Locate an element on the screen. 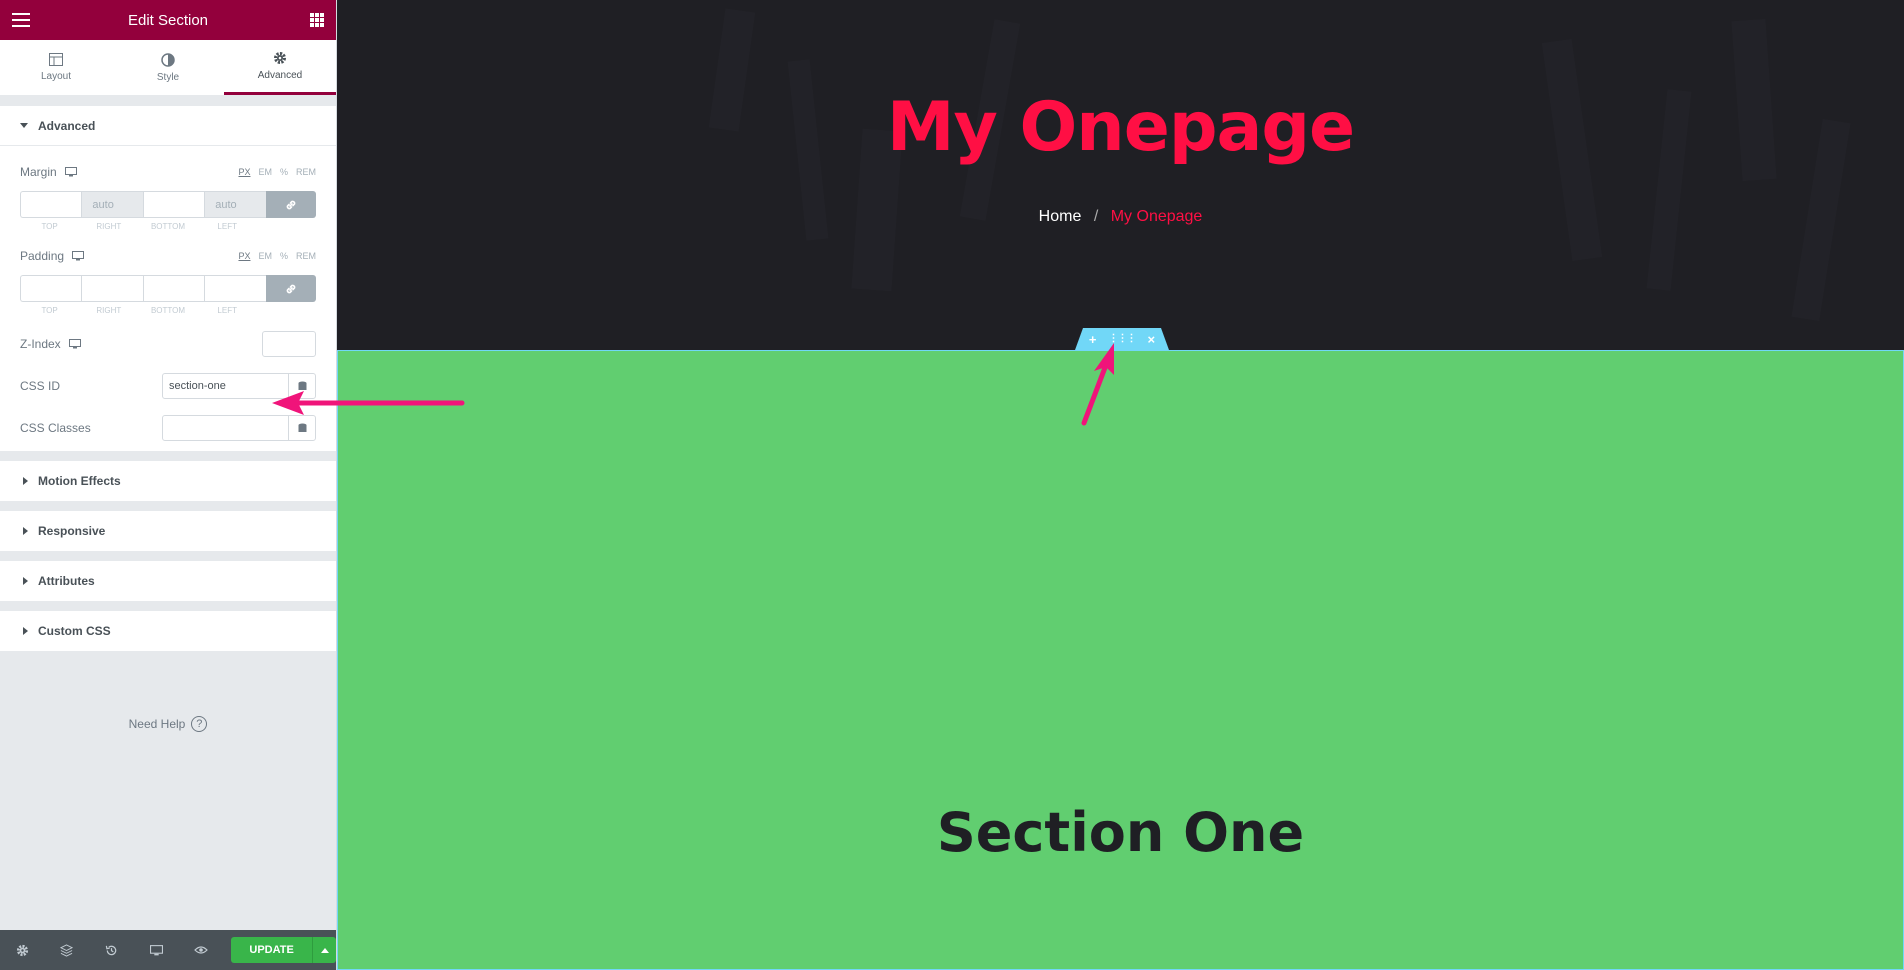 This screenshot has height=970, width=1904. custom-css-section: Custom CSS is located at coordinates (168, 631).